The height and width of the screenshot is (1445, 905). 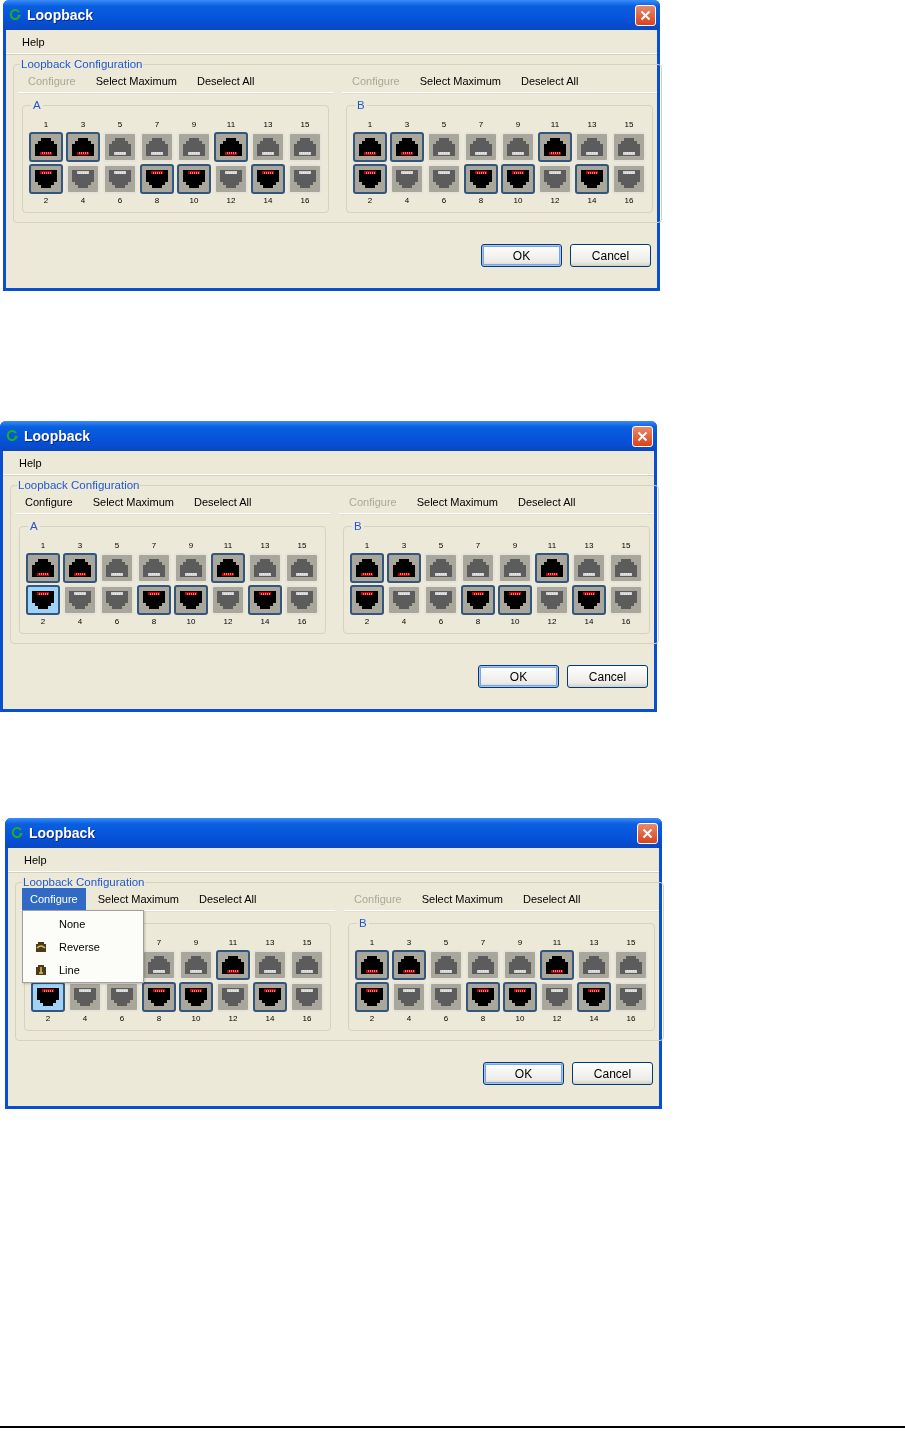 I want to click on menu-option: None, so click(x=83, y=923).